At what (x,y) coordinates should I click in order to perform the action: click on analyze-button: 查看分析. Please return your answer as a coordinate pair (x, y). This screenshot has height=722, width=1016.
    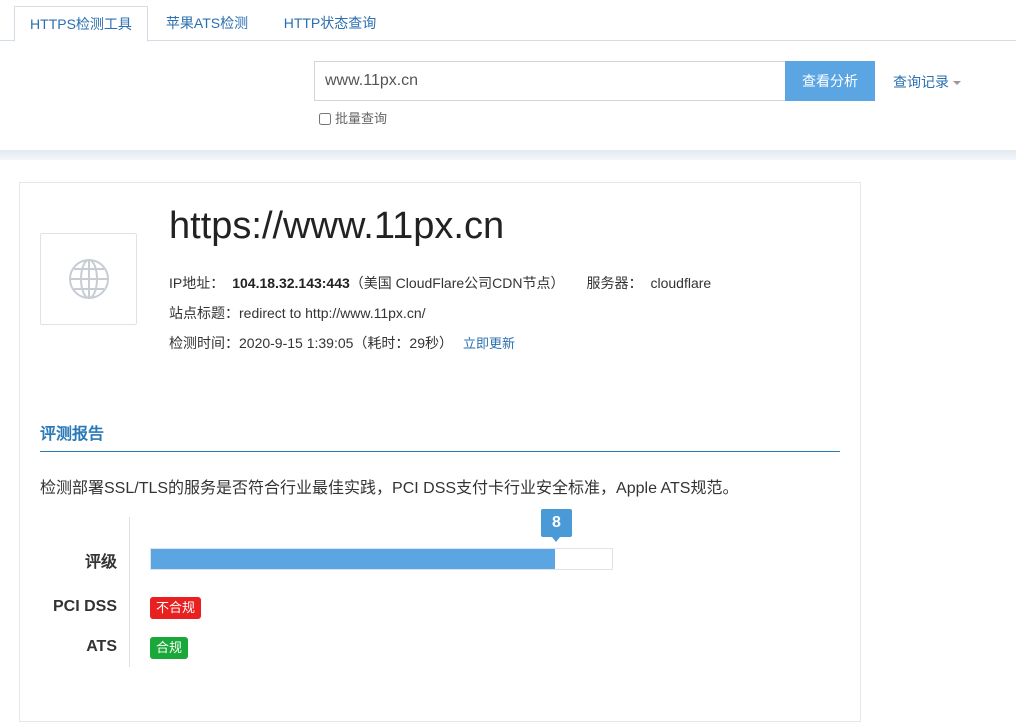
    Looking at the image, I should click on (830, 81).